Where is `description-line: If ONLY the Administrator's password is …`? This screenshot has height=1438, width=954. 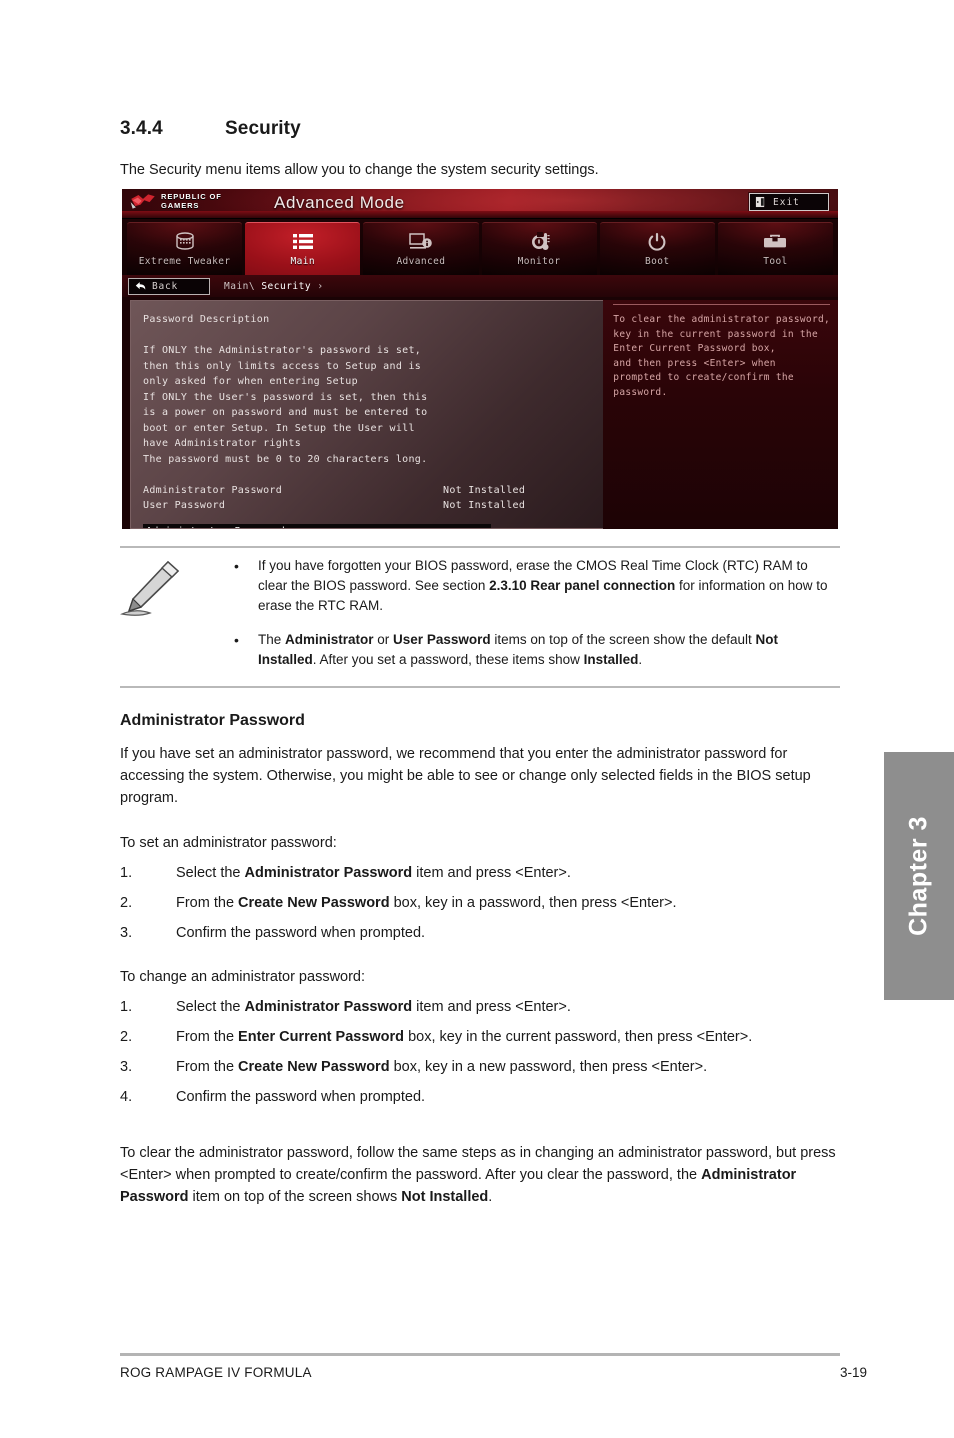 description-line: If ONLY the Administrator's password is … is located at coordinates (282, 350).